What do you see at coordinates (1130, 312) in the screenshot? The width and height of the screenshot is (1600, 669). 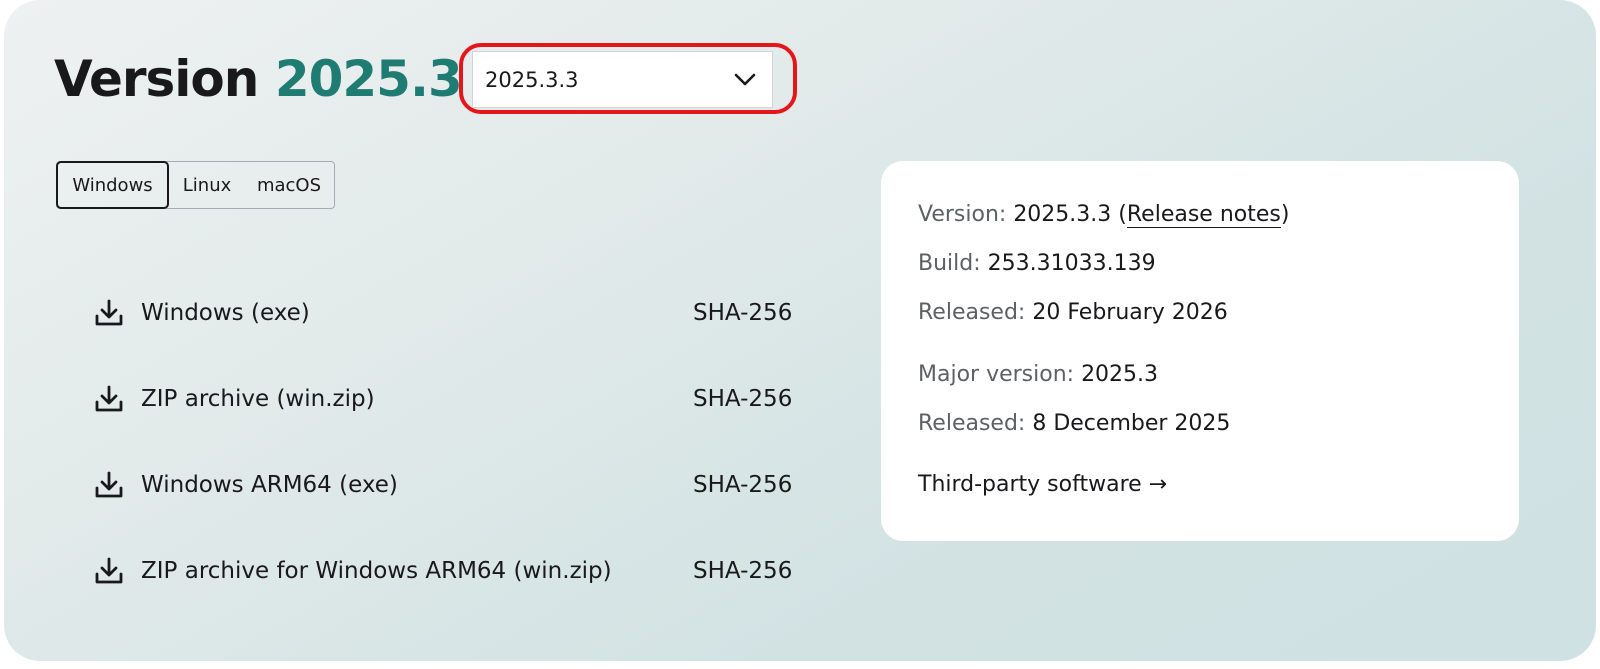 I see `released-value: 20 February 2026` at bounding box center [1130, 312].